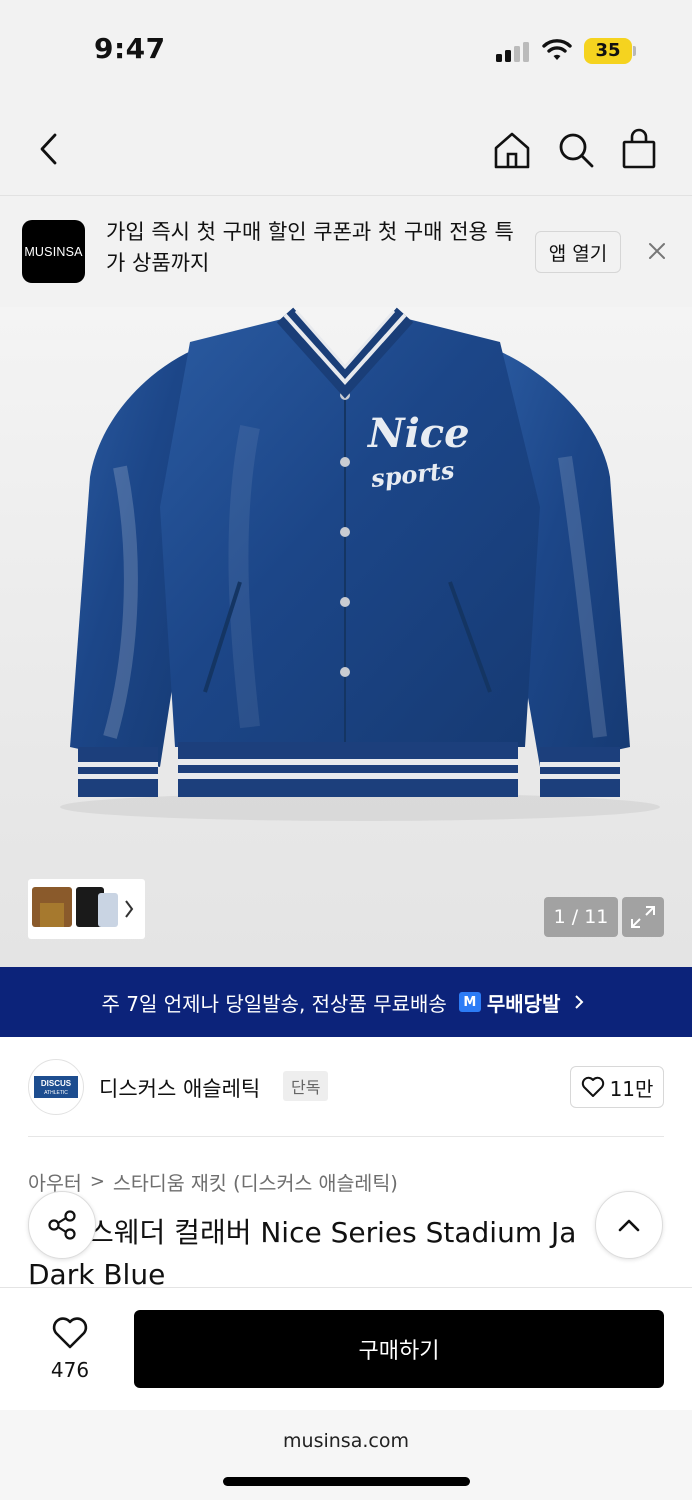 The image size is (692, 1500). Describe the element at coordinates (399, 1349) in the screenshot. I see `buy-button: 구매하기` at that location.